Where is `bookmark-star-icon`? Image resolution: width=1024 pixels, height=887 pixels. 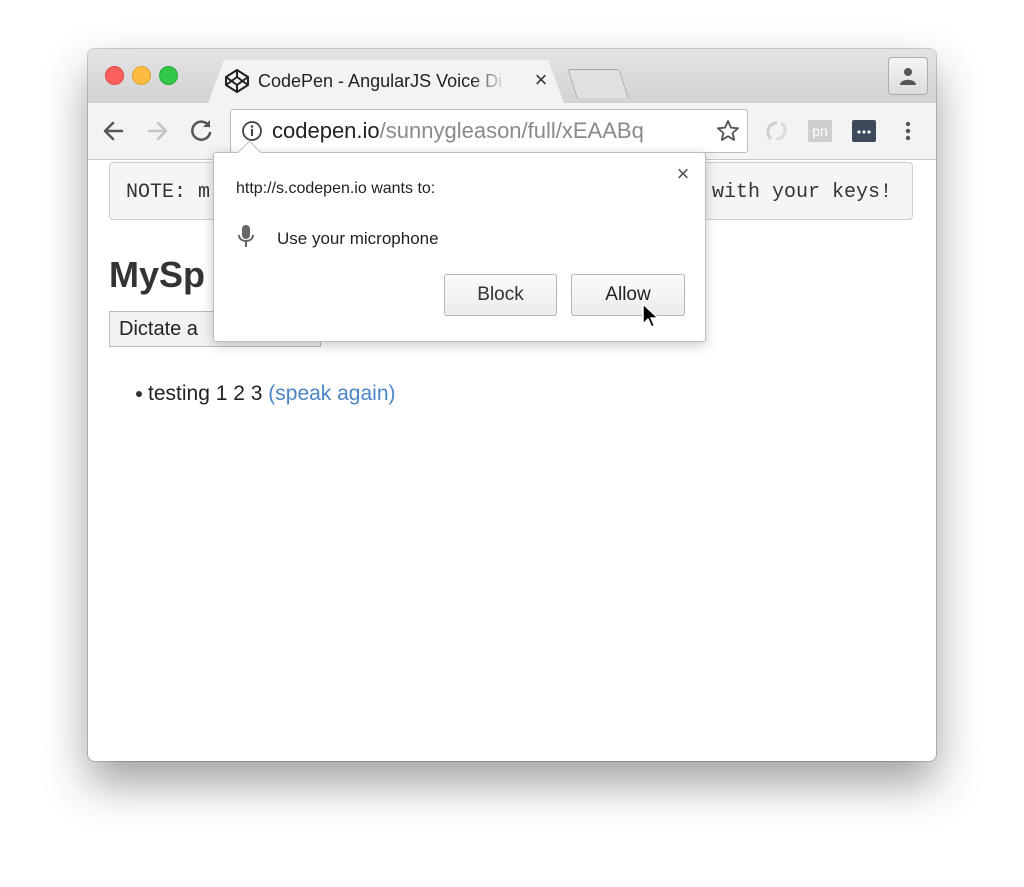
bookmark-star-icon is located at coordinates (728, 131).